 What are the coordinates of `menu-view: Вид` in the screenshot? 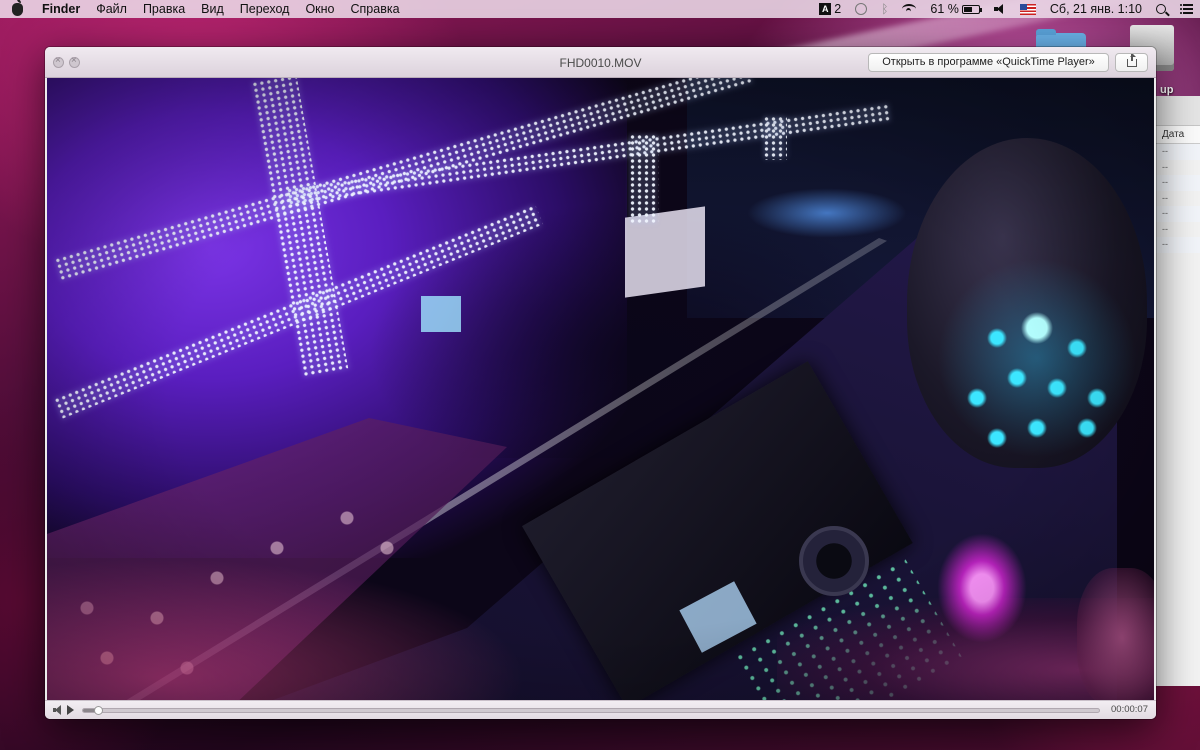 It's located at (212, 9).